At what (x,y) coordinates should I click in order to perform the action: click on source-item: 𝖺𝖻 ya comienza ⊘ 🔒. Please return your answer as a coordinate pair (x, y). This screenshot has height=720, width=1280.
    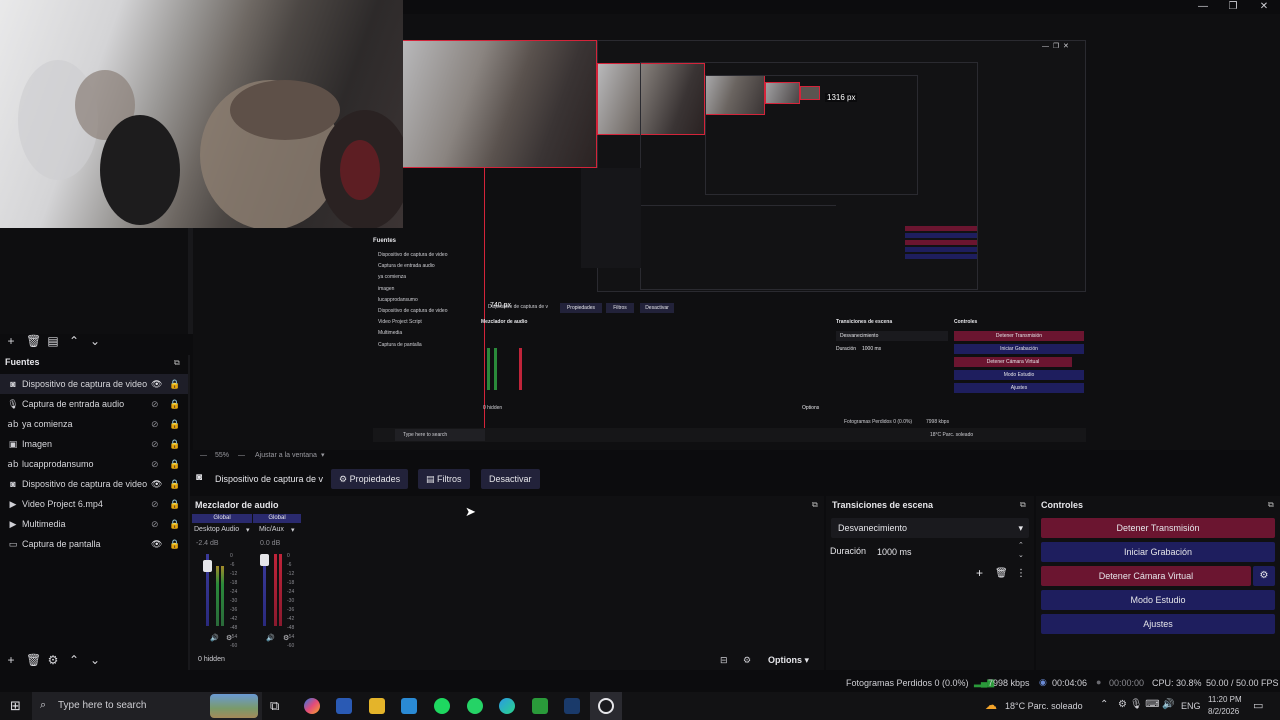
    Looking at the image, I should click on (94, 424).